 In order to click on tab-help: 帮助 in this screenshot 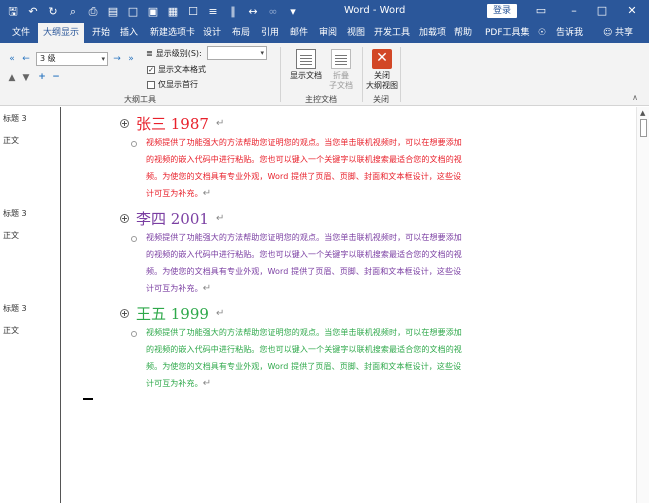, I will do `click(463, 33)`.